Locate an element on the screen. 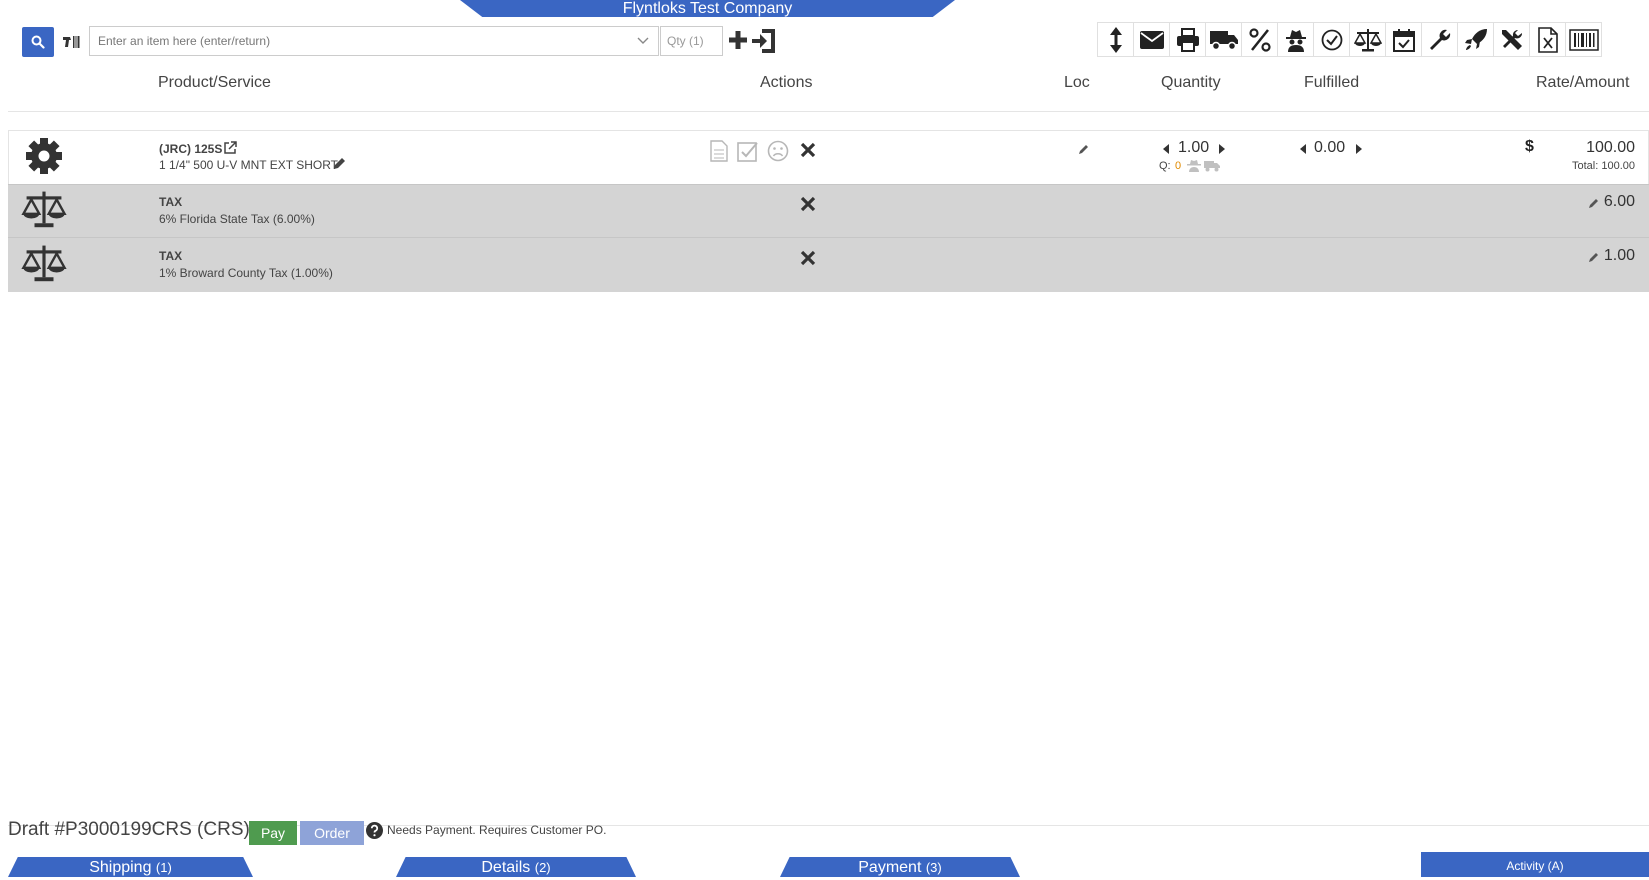 This screenshot has width=1649, height=880. tax-amount: 1.00 is located at coordinates (1619, 256).